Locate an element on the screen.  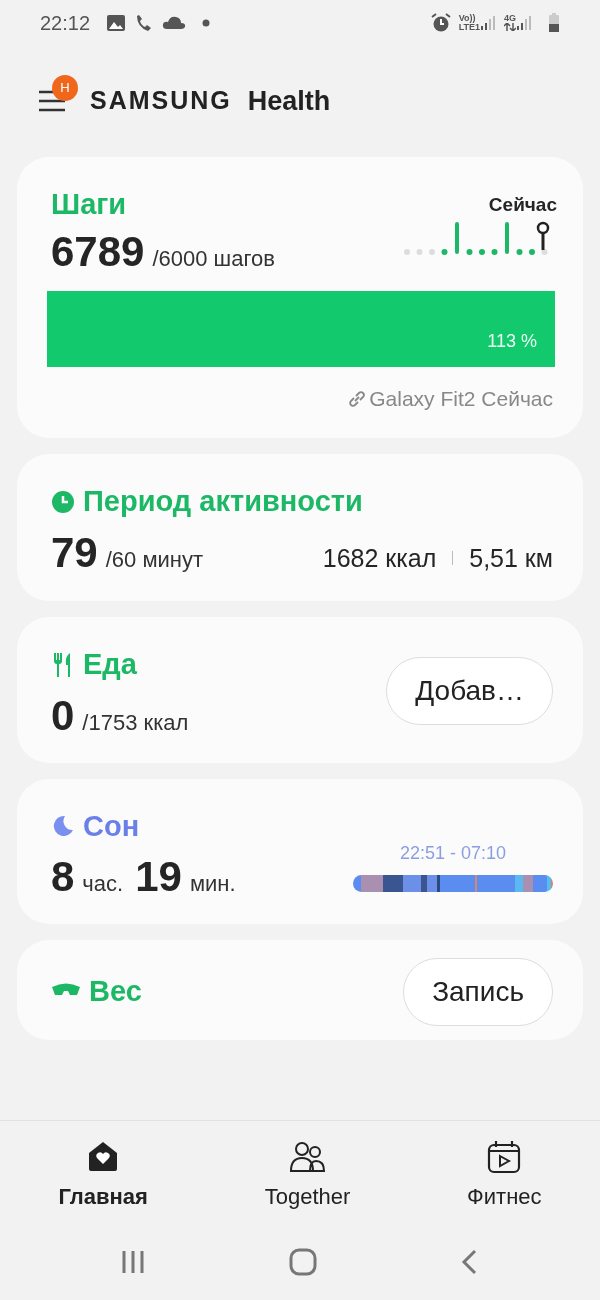
step-count: 6789 is located at coordinates (98, 251).